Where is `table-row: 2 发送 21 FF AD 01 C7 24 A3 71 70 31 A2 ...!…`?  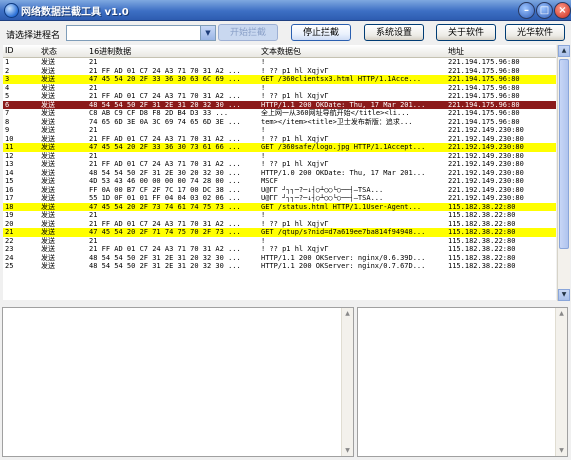
table-row: 2 发送 21 FF AD 01 C7 24 A3 71 70 31 A2 ...!… is located at coordinates (279, 71).